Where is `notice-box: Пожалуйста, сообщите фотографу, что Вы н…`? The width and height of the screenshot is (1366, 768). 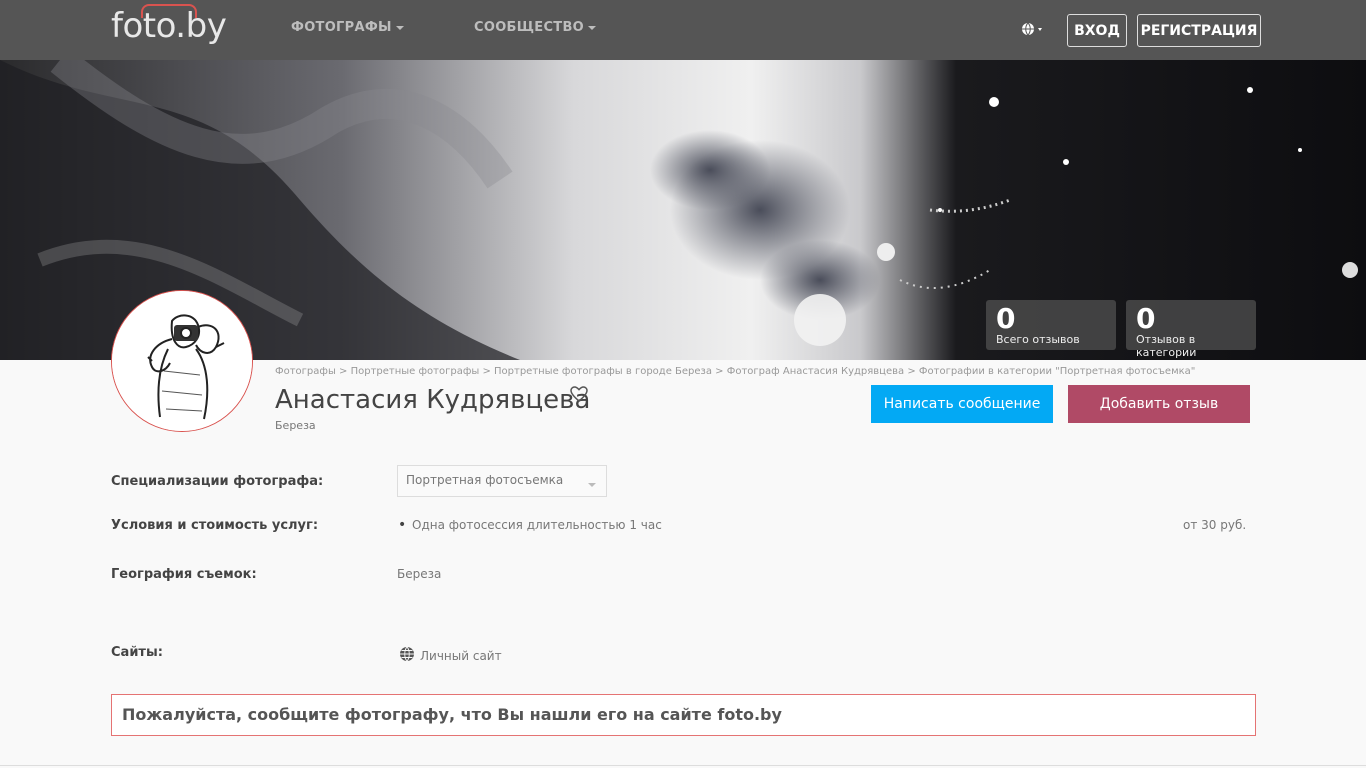 notice-box: Пожалуйста, сообщите фотографу, что Вы н… is located at coordinates (683, 715).